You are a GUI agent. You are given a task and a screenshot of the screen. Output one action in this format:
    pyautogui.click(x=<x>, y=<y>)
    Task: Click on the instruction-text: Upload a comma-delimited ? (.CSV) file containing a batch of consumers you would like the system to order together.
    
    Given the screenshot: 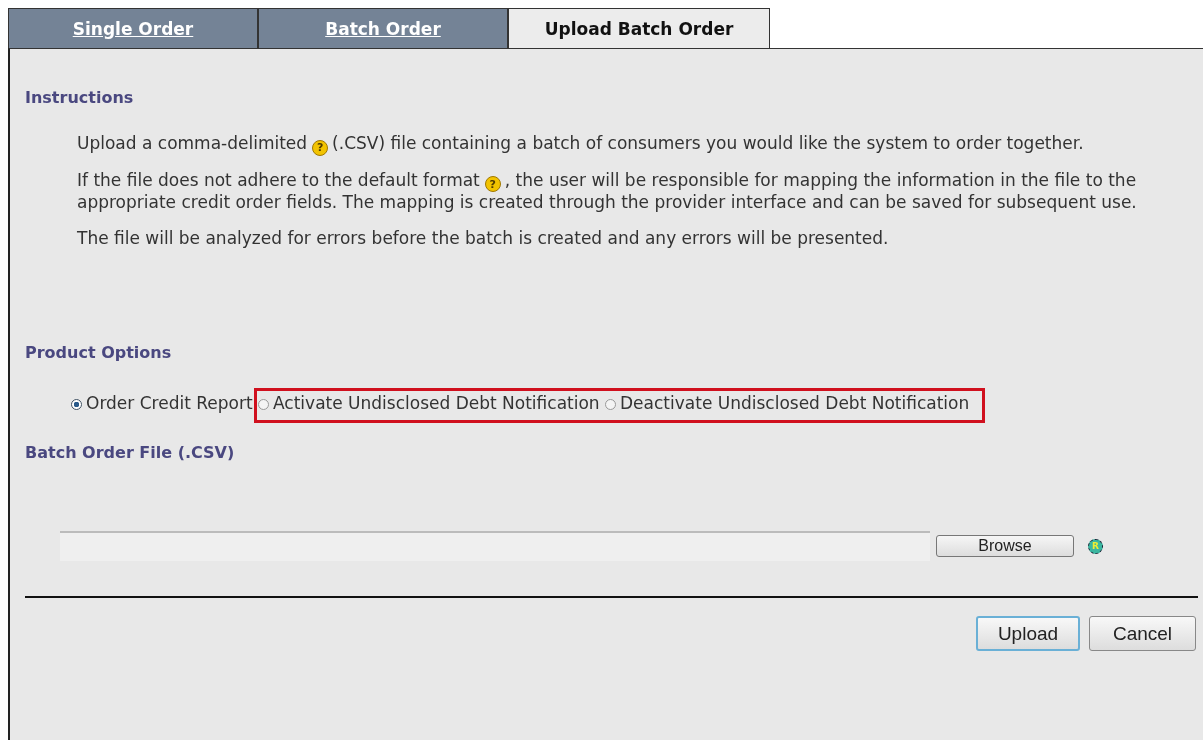 What is the action you would take?
    pyautogui.click(x=581, y=144)
    